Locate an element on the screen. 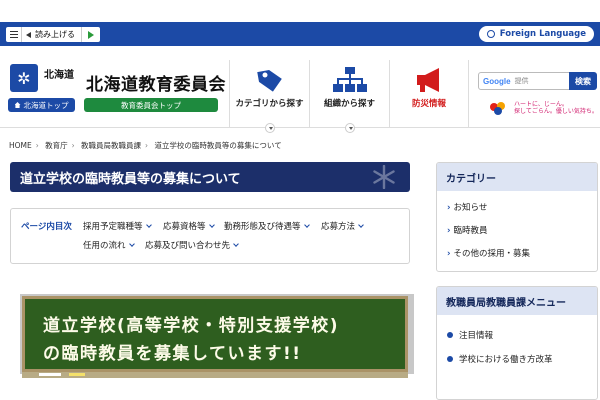  sidebar-item-work-reform: 学校における働き方改革 is located at coordinates (500, 359).